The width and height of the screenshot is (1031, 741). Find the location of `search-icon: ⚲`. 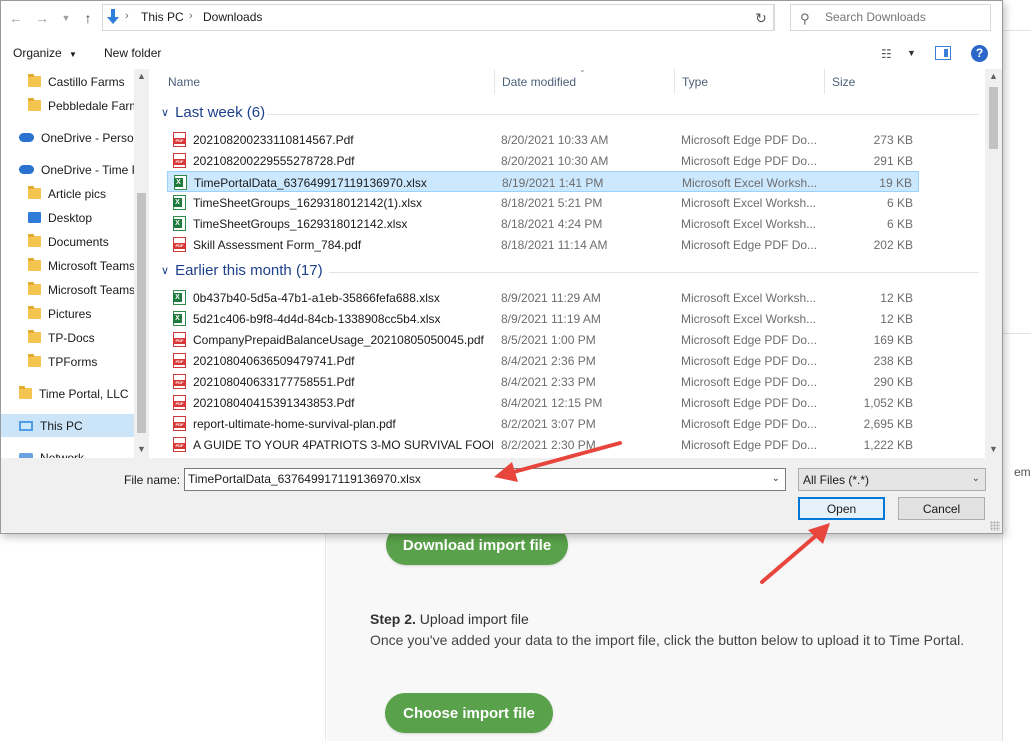

search-icon: ⚲ is located at coordinates (805, 18).